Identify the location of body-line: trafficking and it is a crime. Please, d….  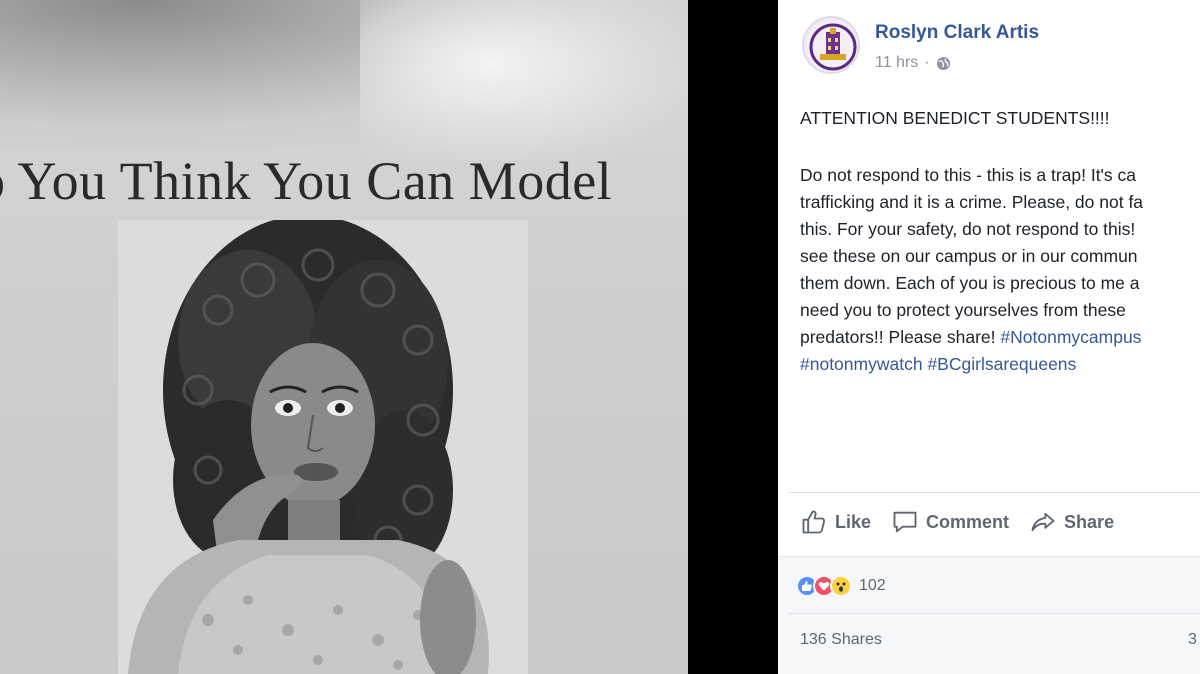
(972, 202).